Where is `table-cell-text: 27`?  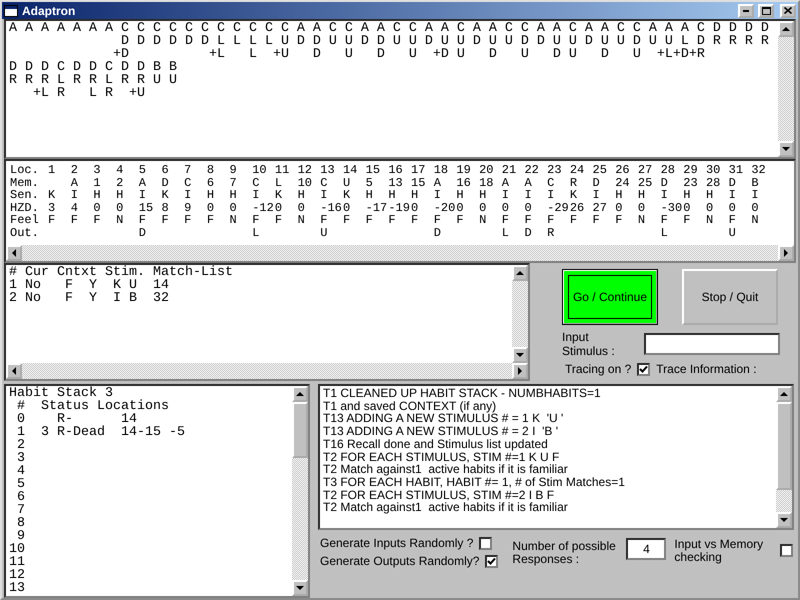
table-cell-text: 27 is located at coordinates (646, 170).